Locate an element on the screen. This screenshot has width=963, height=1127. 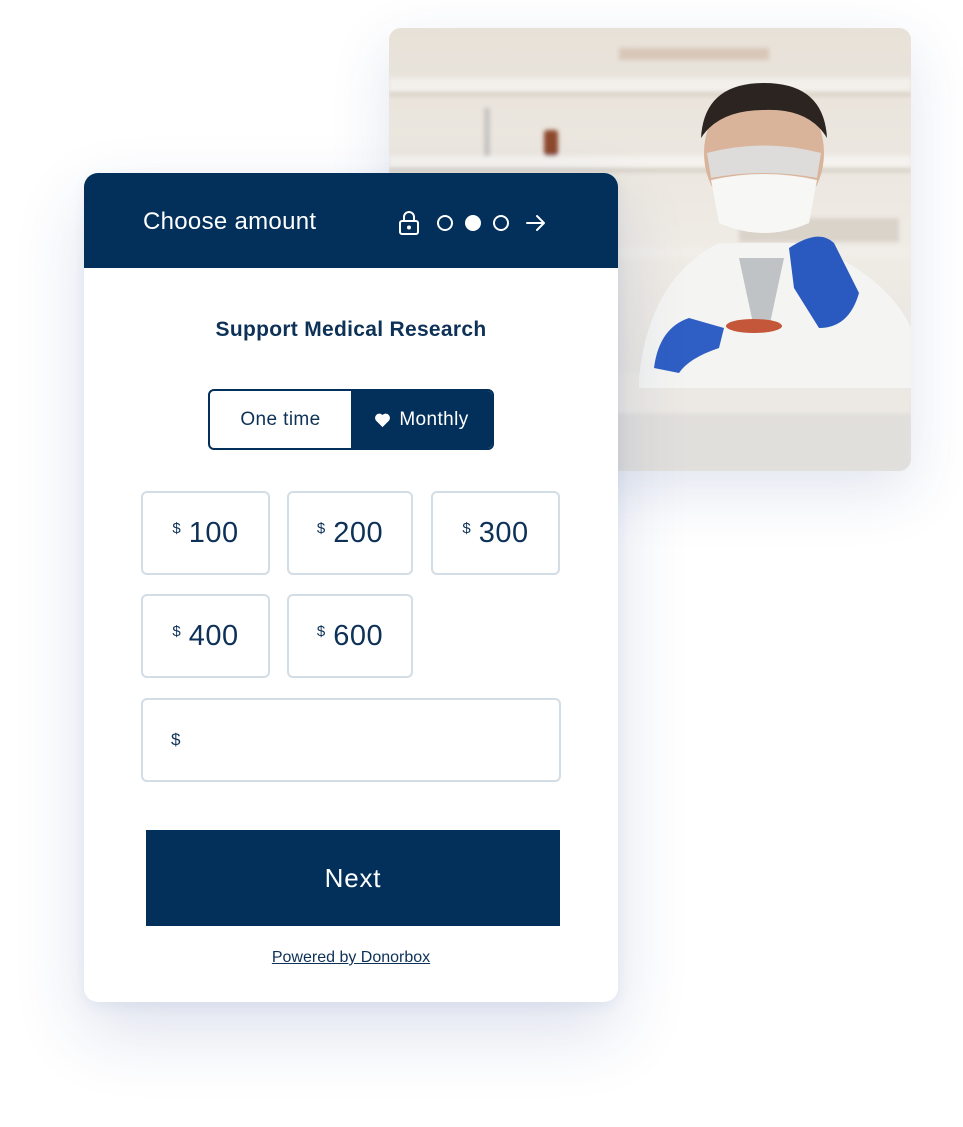
arrow-right-icon is located at coordinates (536, 223).